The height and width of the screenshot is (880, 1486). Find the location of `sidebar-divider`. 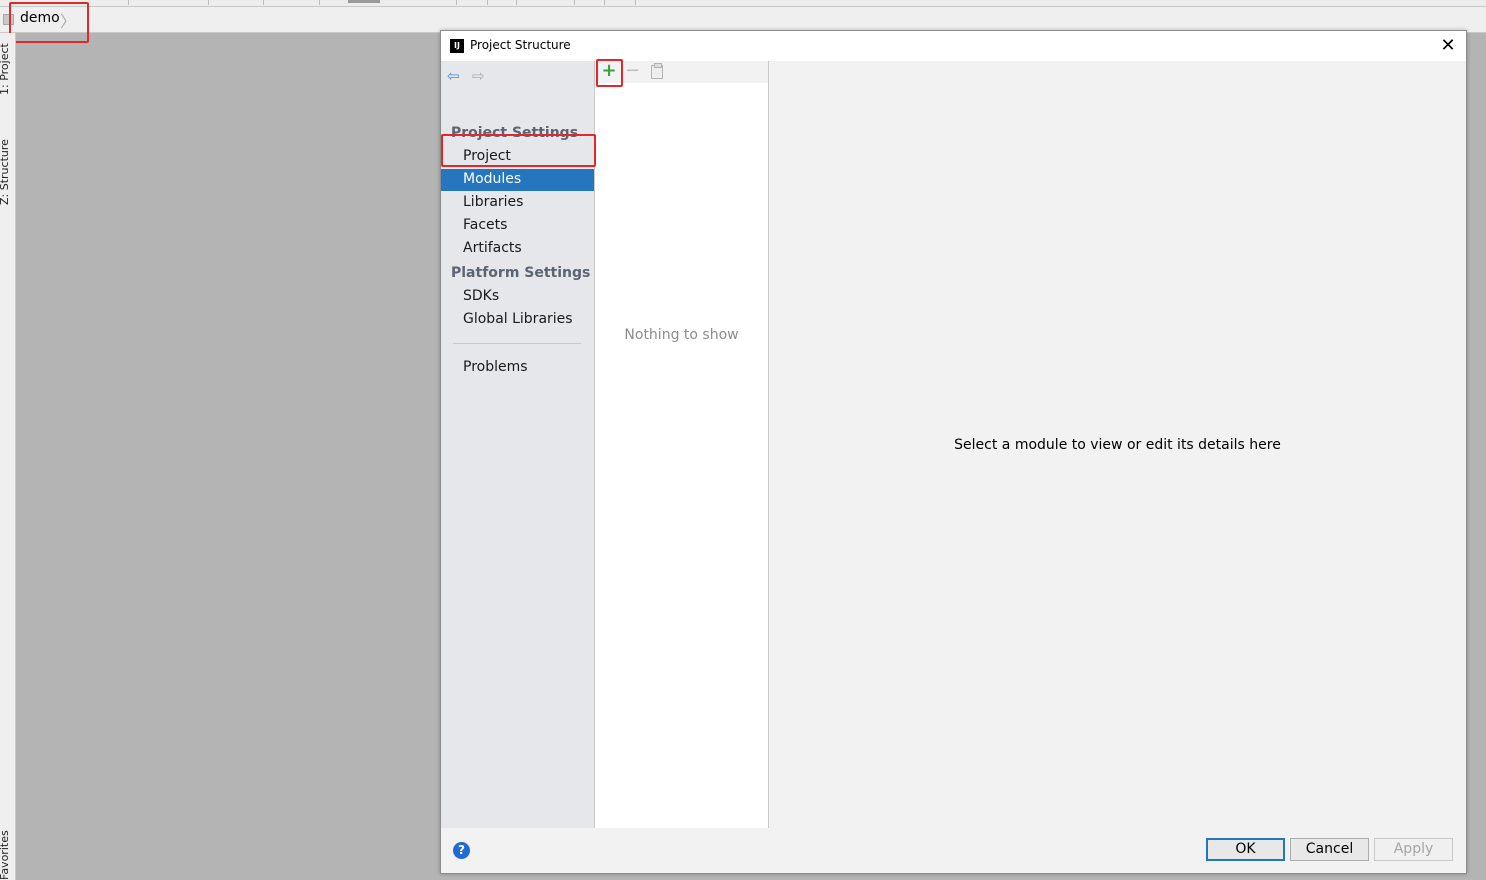

sidebar-divider is located at coordinates (517, 343).